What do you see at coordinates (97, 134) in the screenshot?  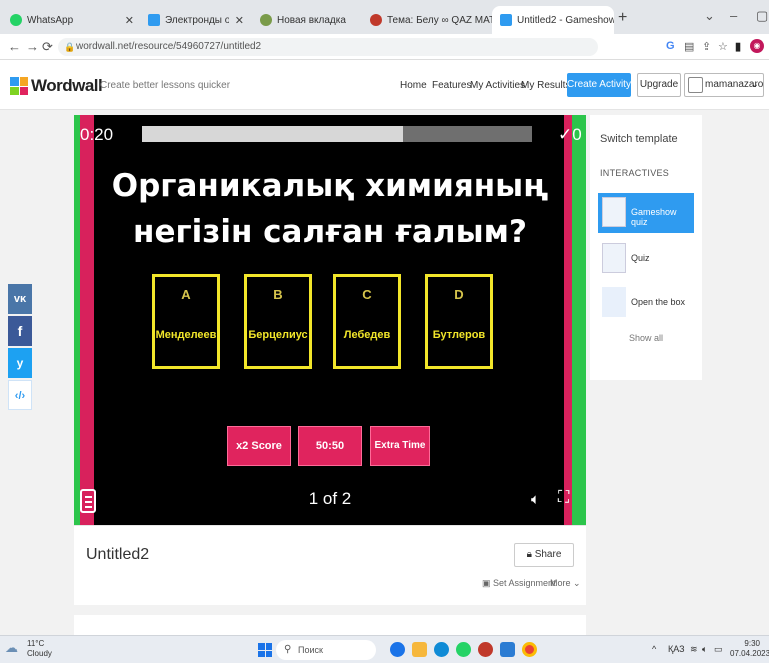 I see `timer: 0:20` at bounding box center [97, 134].